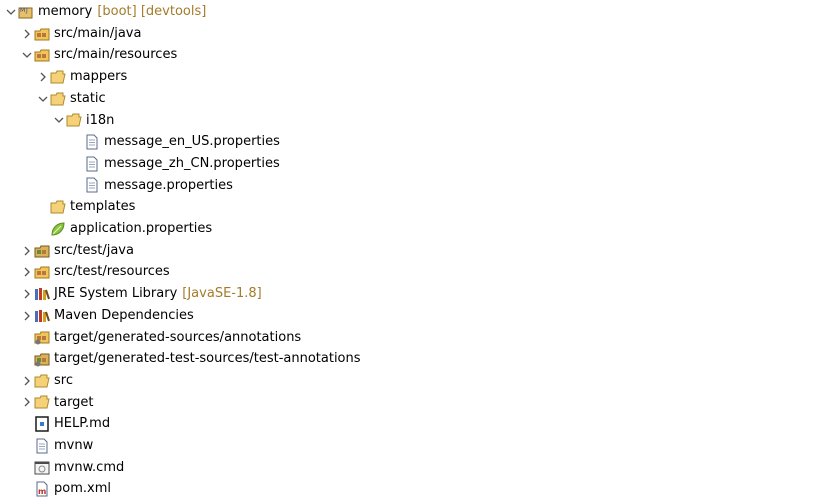 The width and height of the screenshot is (828, 503). I want to click on tree-item-message-zh-cn: message_zh_CN.properties, so click(182, 164).